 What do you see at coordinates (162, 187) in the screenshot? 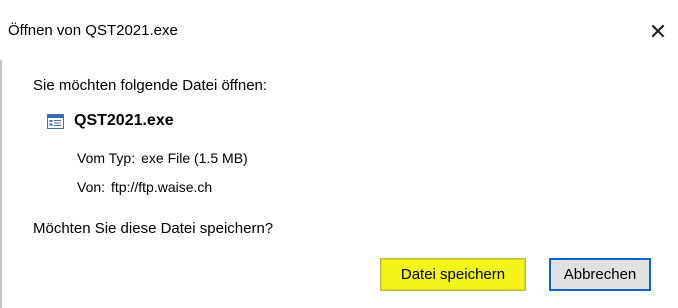
I see `file-source-value: ftp://ftp.waise.ch` at bounding box center [162, 187].